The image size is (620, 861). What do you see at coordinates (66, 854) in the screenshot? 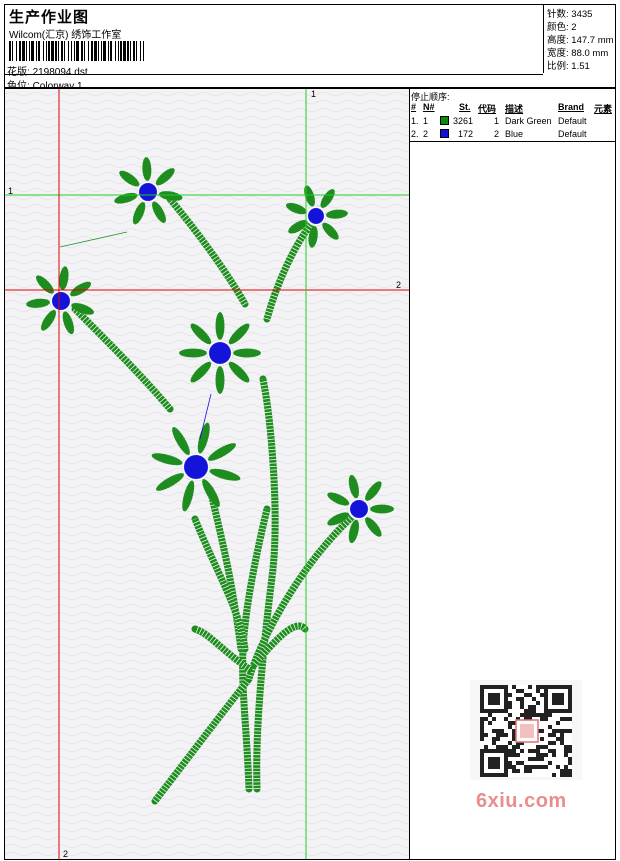
I see `guide-label-v2: 2` at bounding box center [66, 854].